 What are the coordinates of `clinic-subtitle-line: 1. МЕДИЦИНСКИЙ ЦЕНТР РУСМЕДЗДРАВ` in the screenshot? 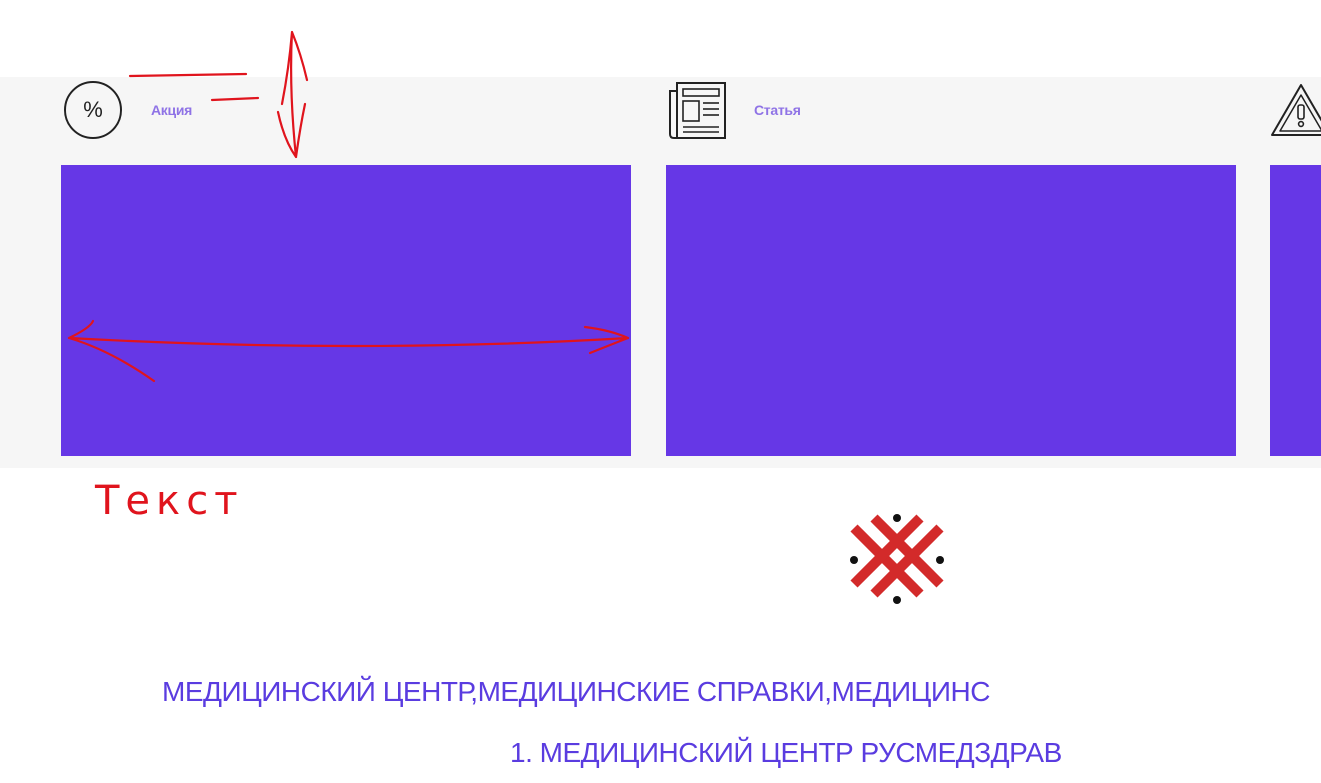 It's located at (786, 752).